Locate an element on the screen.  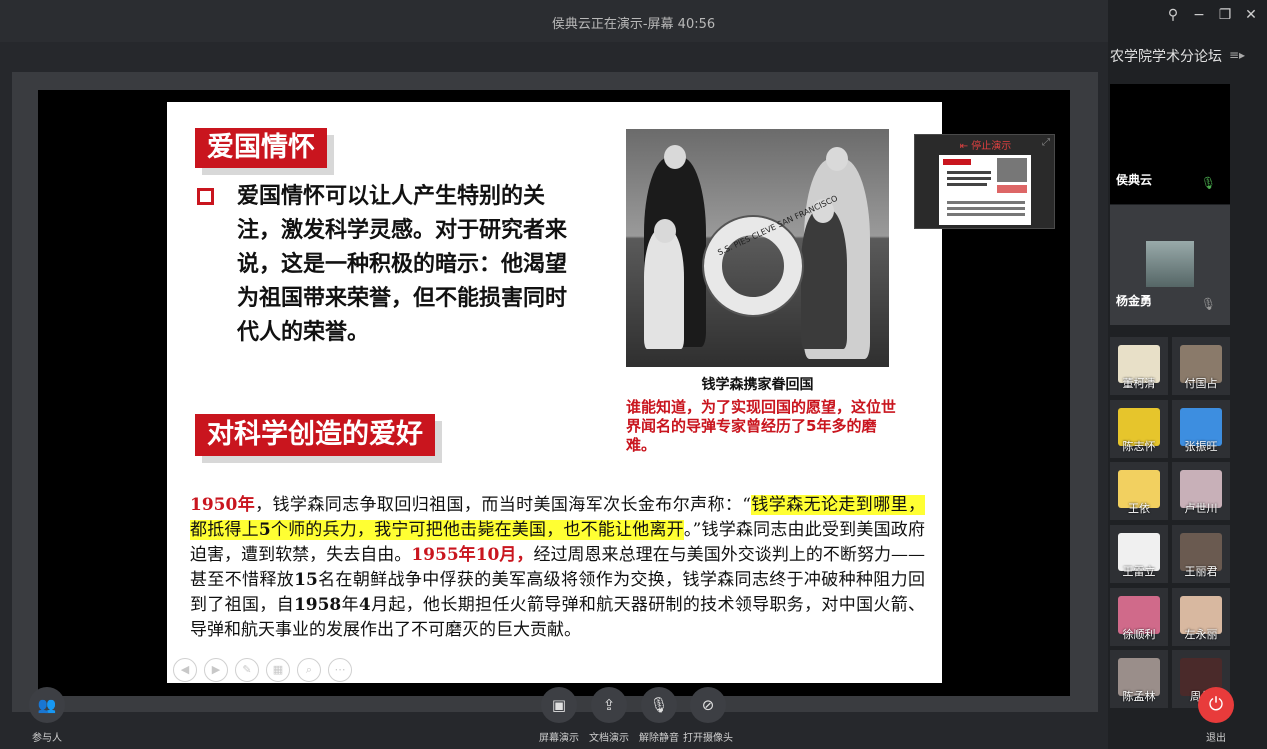
prev-icon: ◀ is located at coordinates (185, 670).